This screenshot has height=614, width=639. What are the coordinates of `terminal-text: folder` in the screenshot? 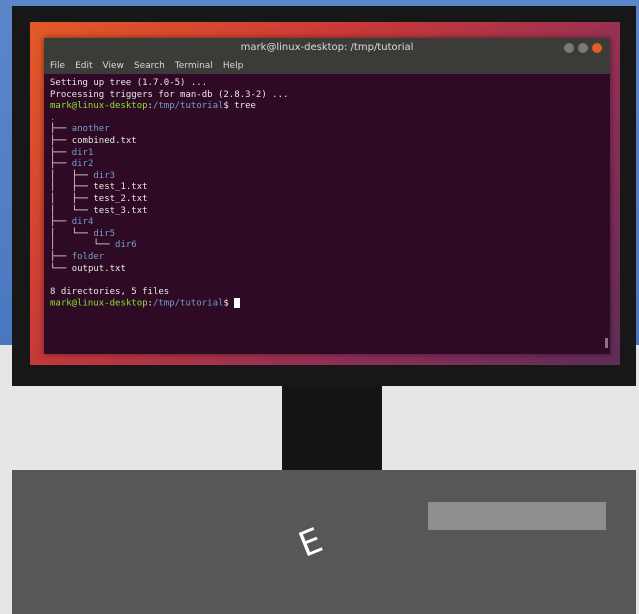 It's located at (88, 256).